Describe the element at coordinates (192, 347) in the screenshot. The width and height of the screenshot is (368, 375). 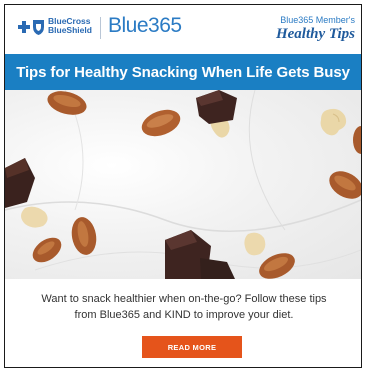
I see `read-more-button: READ MORE` at that location.